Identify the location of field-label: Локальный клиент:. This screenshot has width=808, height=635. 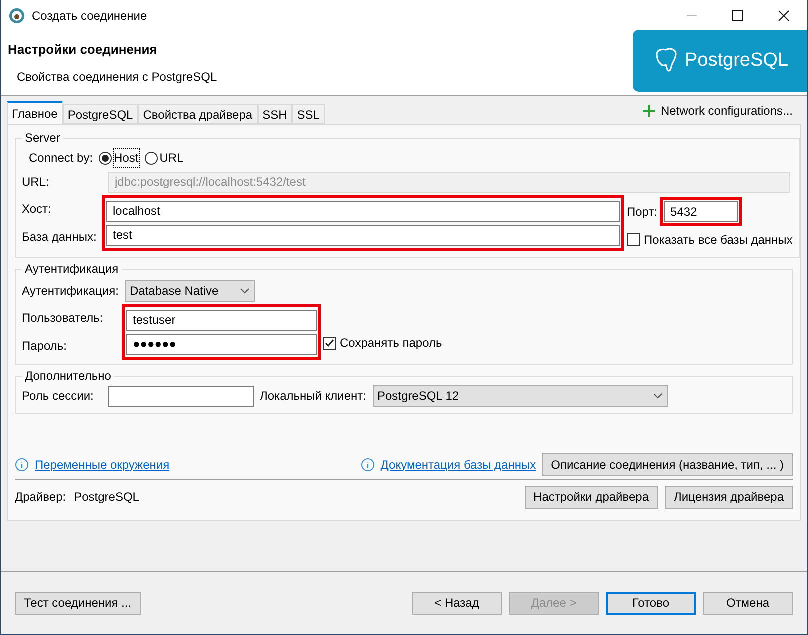
(313, 396).